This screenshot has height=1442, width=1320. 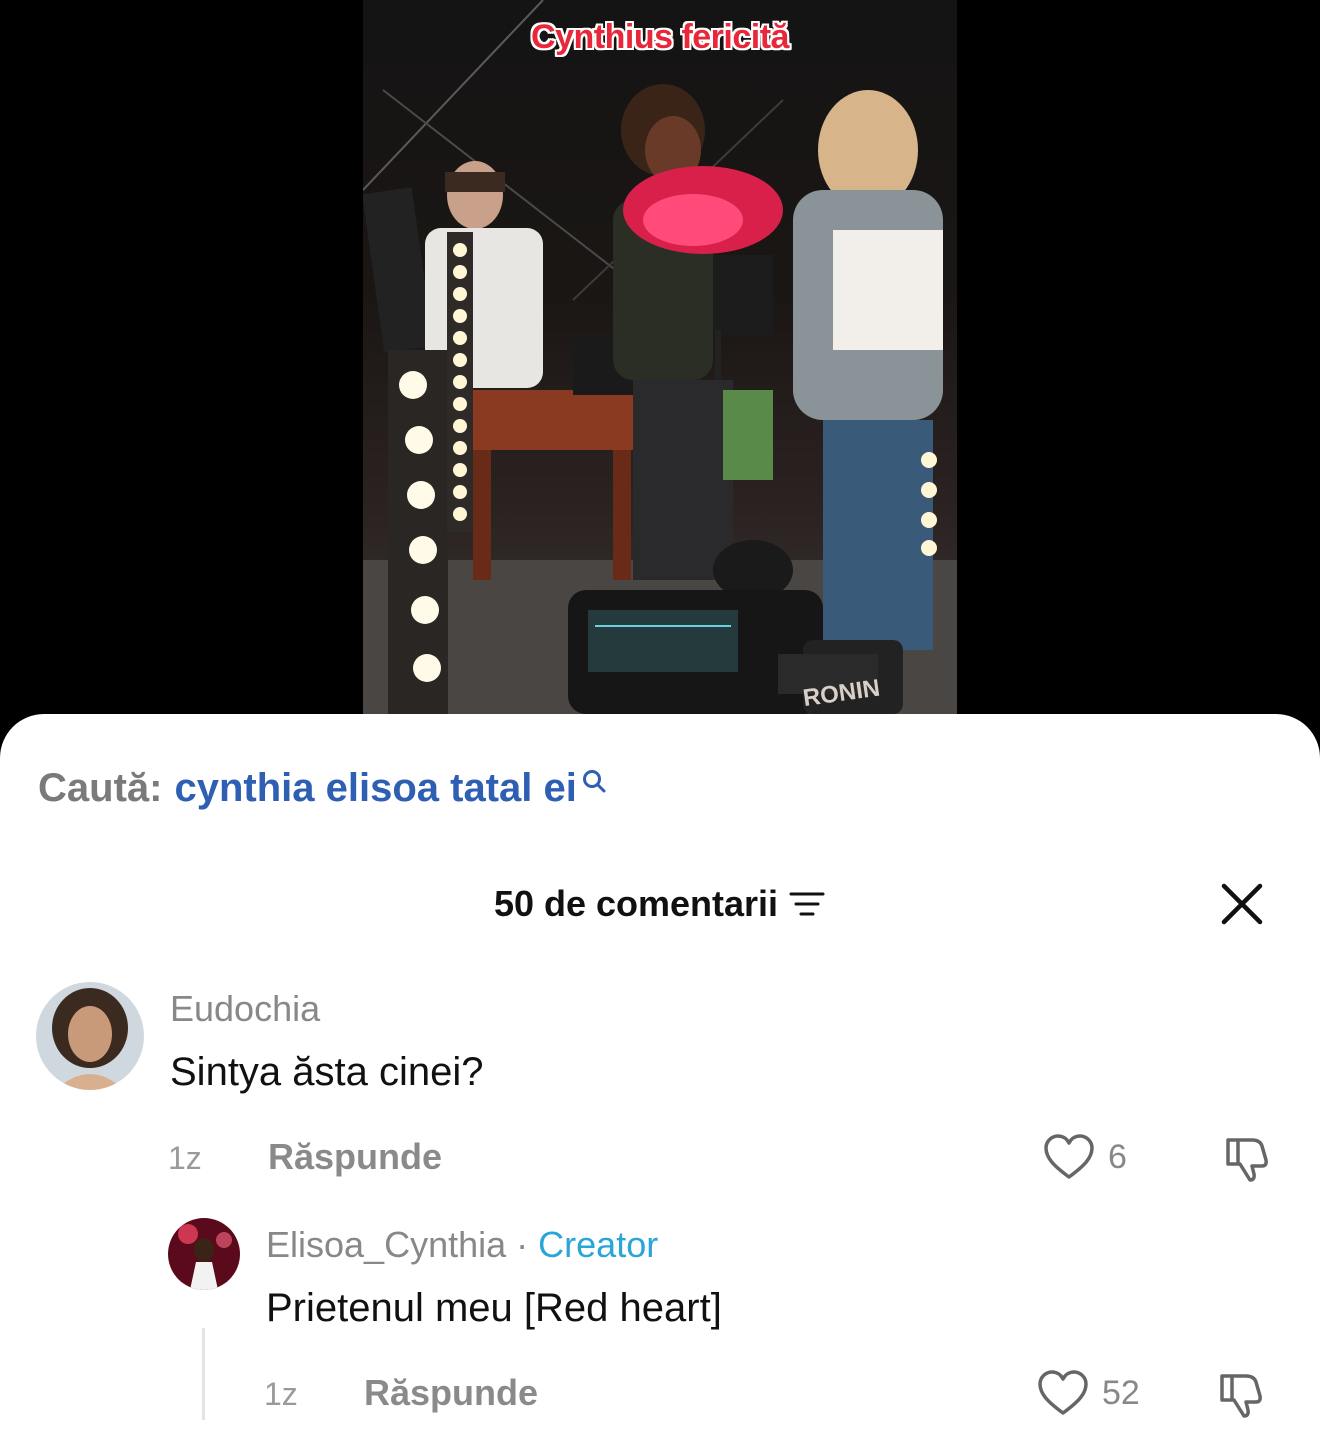 What do you see at coordinates (451, 1393) in the screenshot?
I see `reply-button: Răspunde` at bounding box center [451, 1393].